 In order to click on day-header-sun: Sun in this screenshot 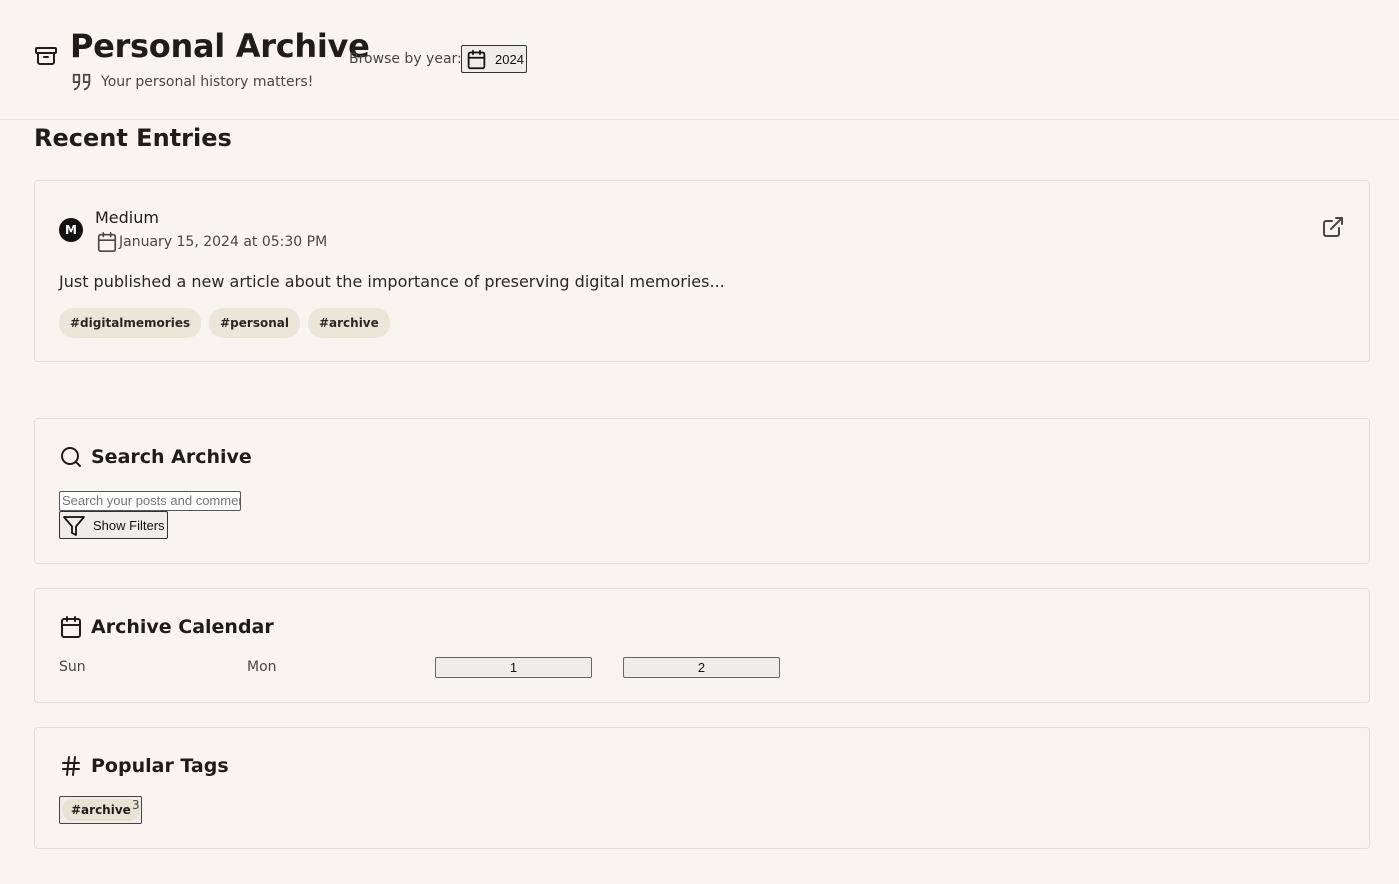, I will do `click(72, 667)`.